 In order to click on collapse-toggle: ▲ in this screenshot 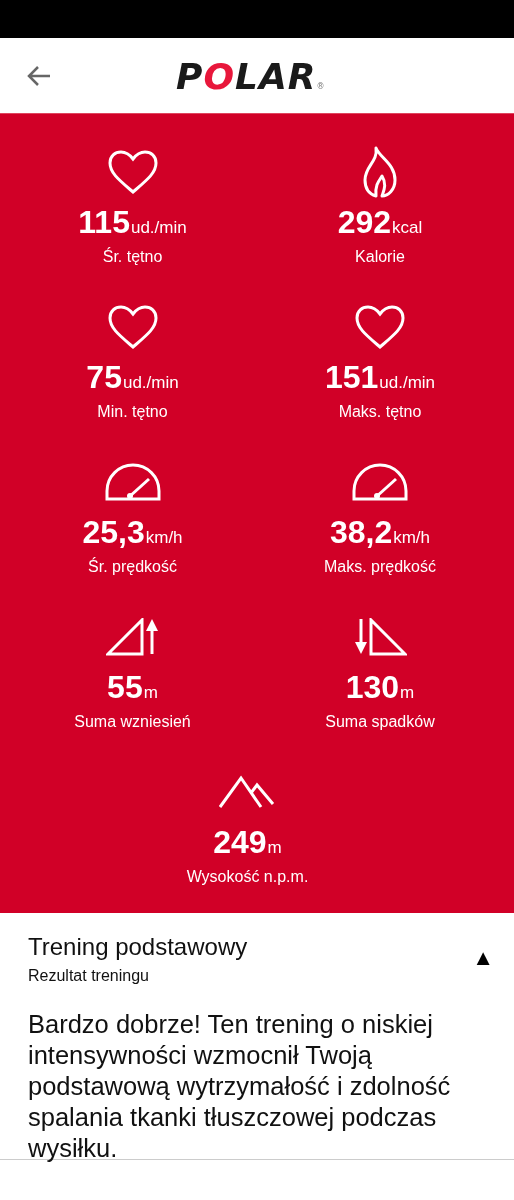, I will do `click(483, 958)`.